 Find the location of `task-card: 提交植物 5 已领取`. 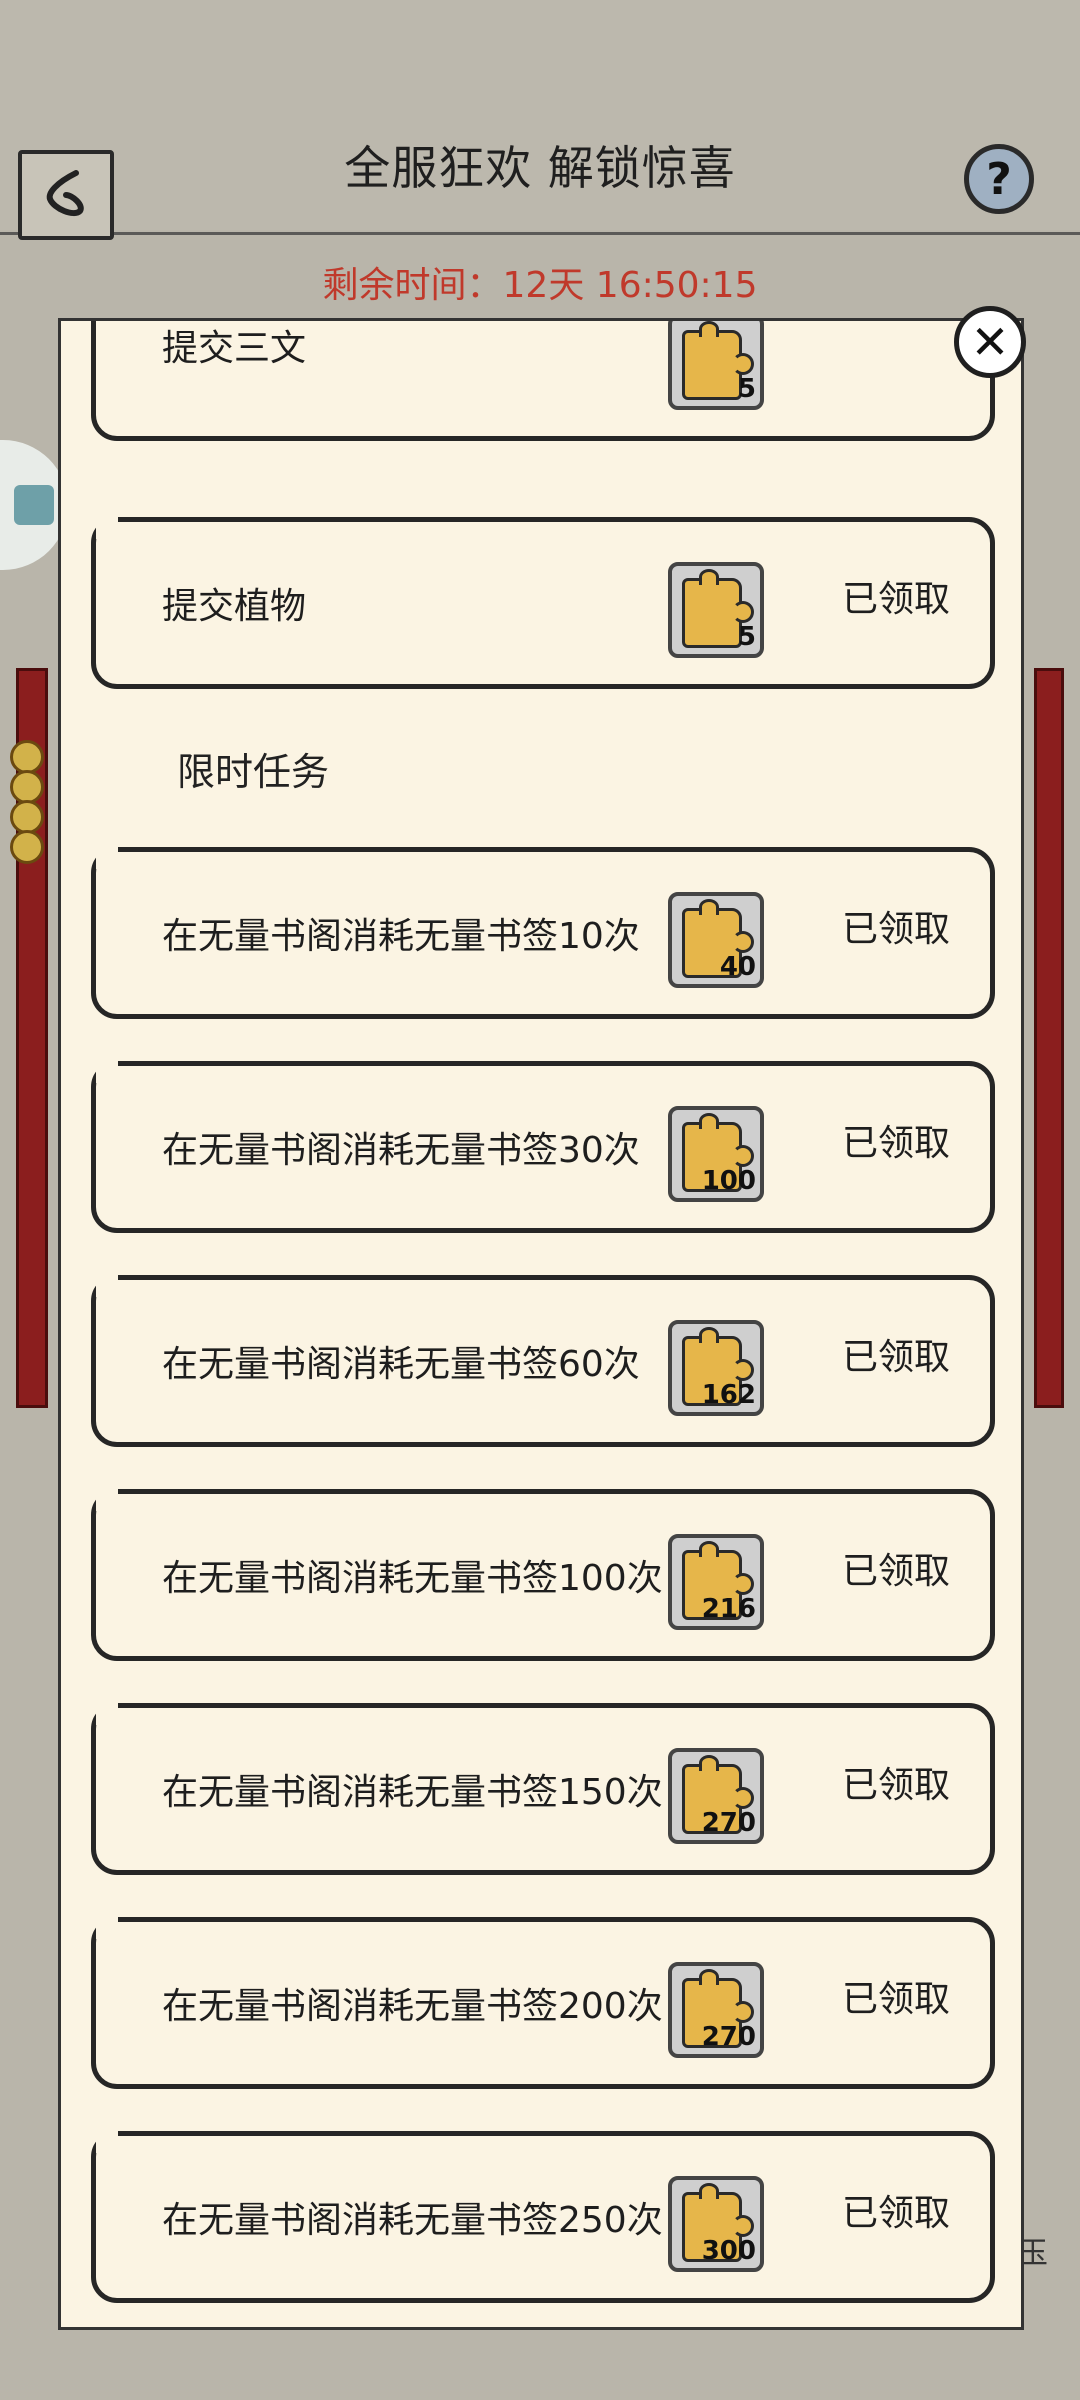

task-card: 提交植物 5 已领取 is located at coordinates (543, 603).